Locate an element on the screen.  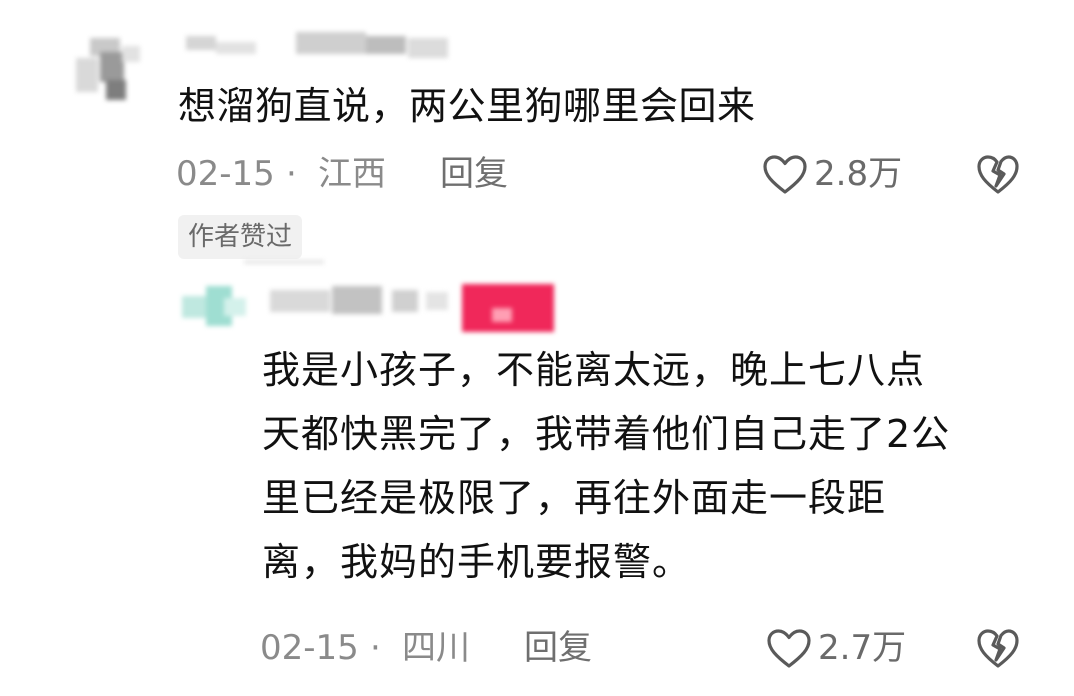
like-count: 2.8万 is located at coordinates (858, 174).